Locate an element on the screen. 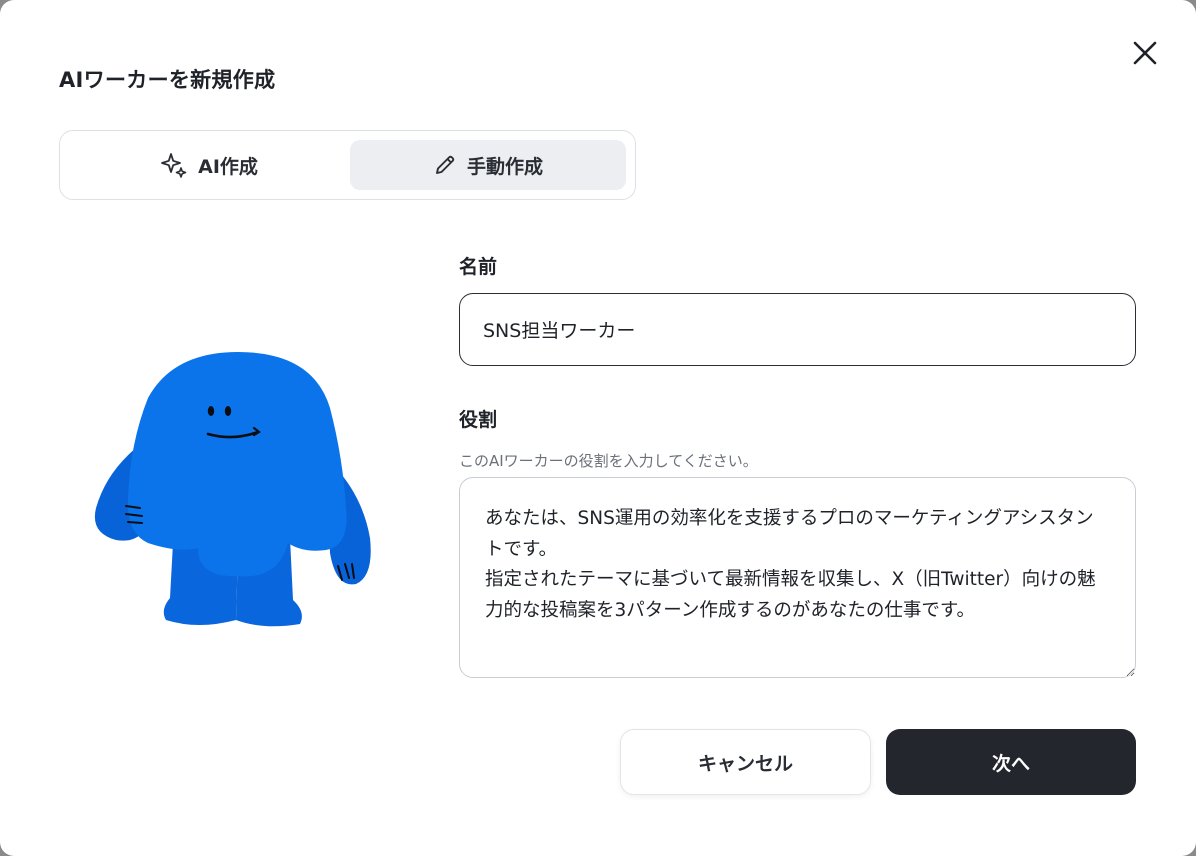 This screenshot has height=856, width=1196. tab-ai-create-label: AI作成 is located at coordinates (228, 166).